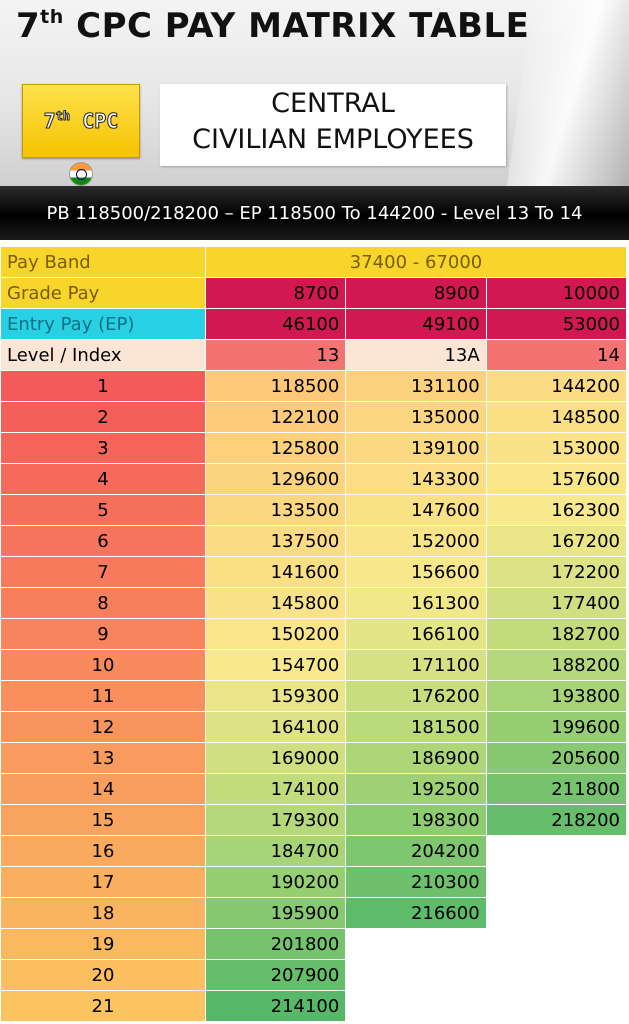 The image size is (629, 1024). Describe the element at coordinates (556, 727) in the screenshot. I see `pay-cell: 199600` at that location.